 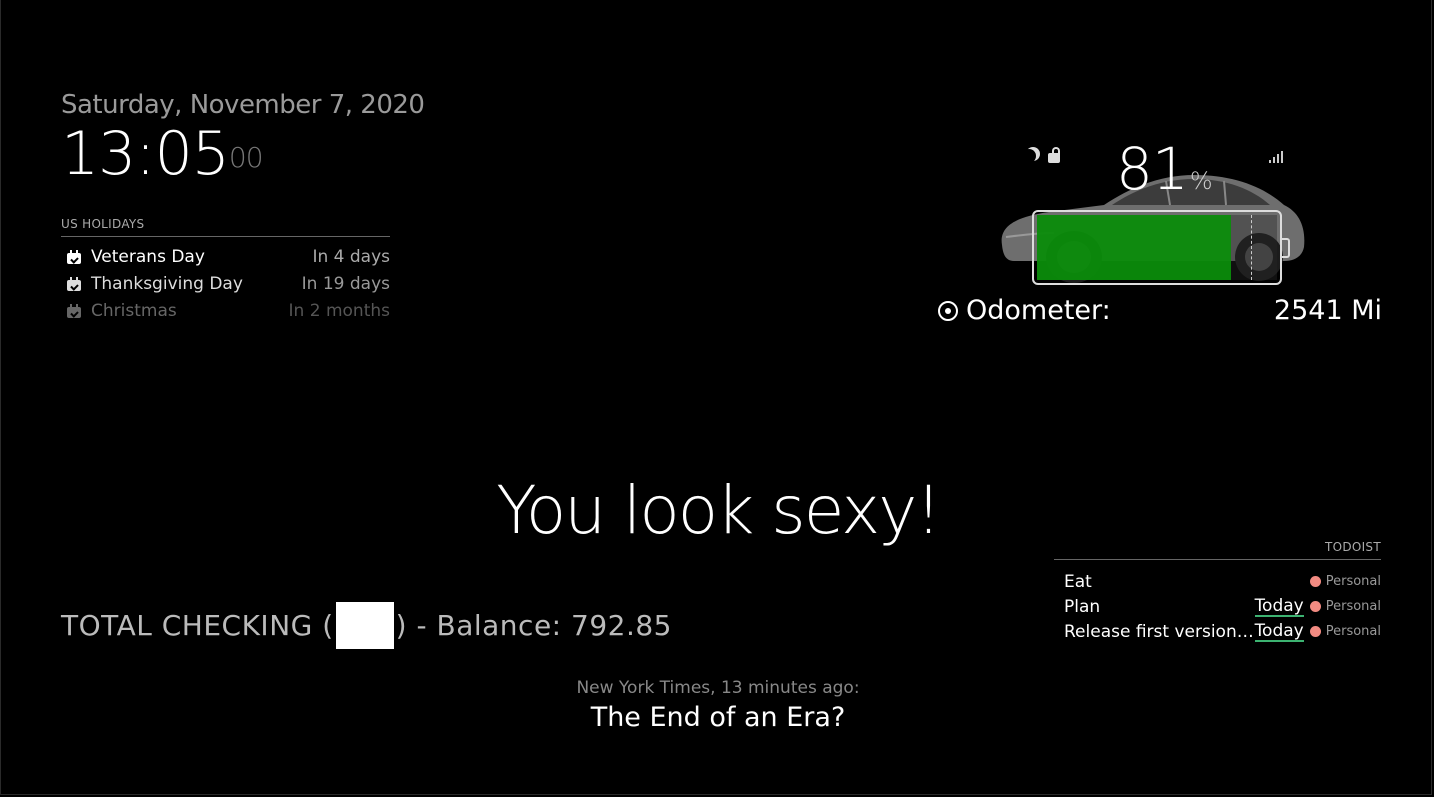 I want to click on clock-module: Saturday, November 7, 2020 13:0500, so click(x=243, y=137).